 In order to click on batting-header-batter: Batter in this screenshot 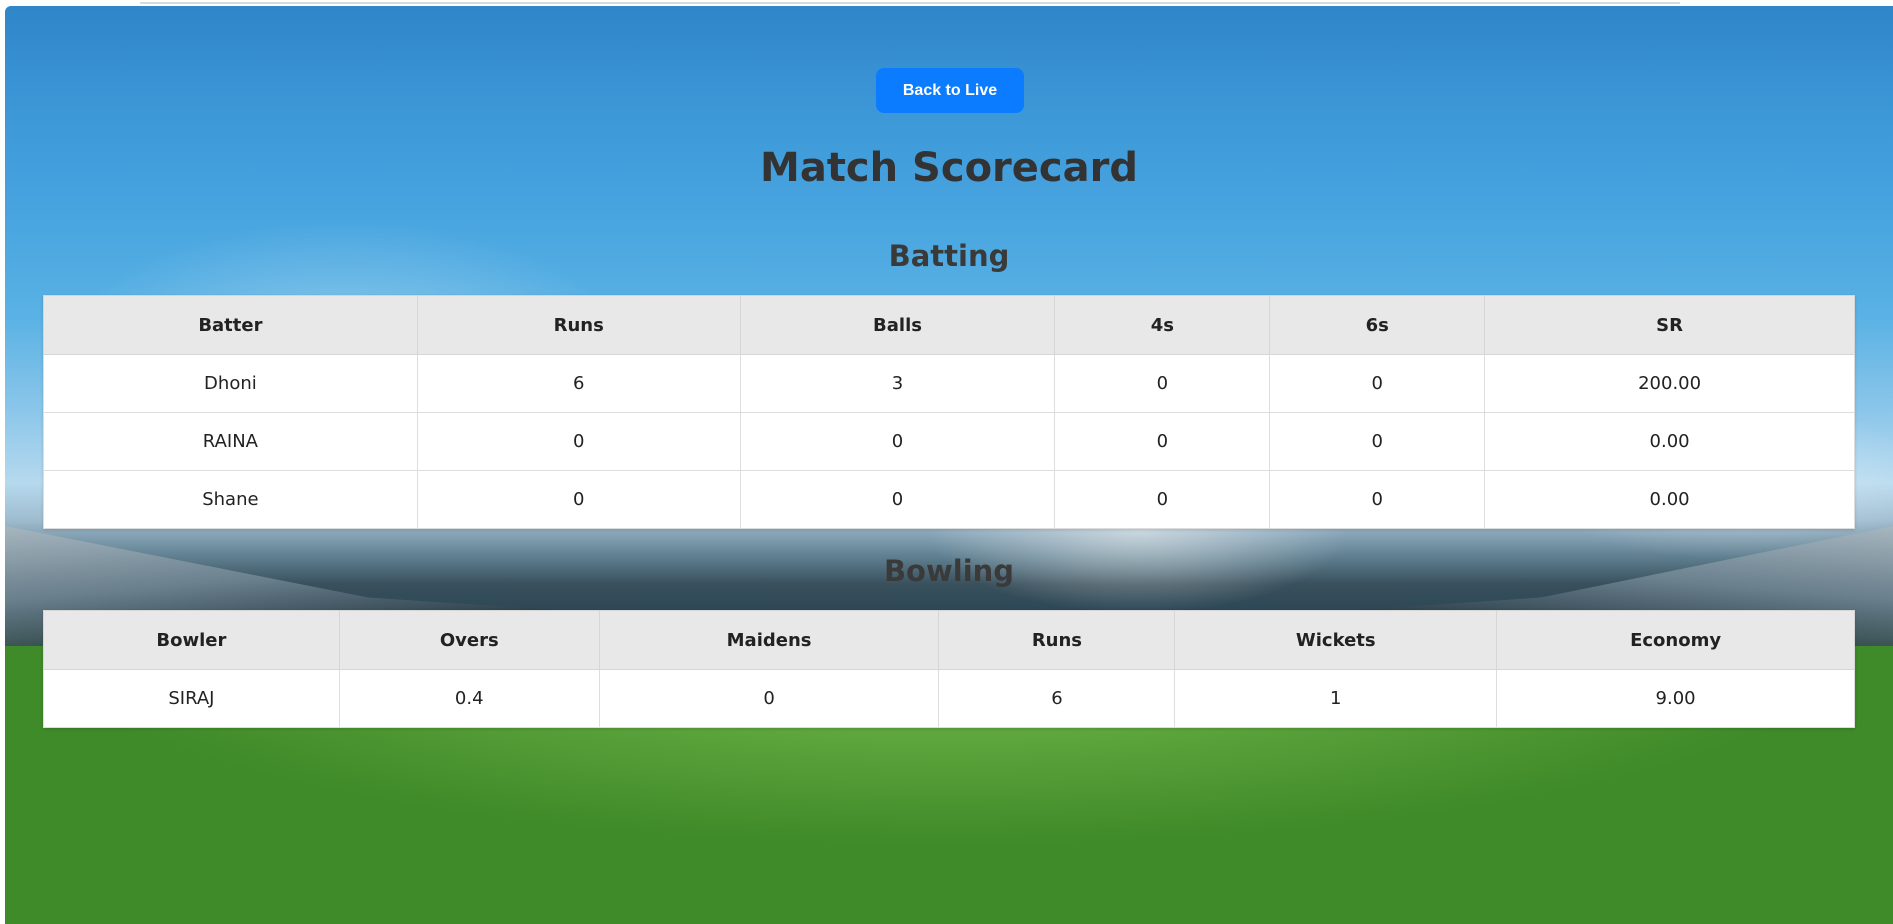, I will do `click(230, 325)`.